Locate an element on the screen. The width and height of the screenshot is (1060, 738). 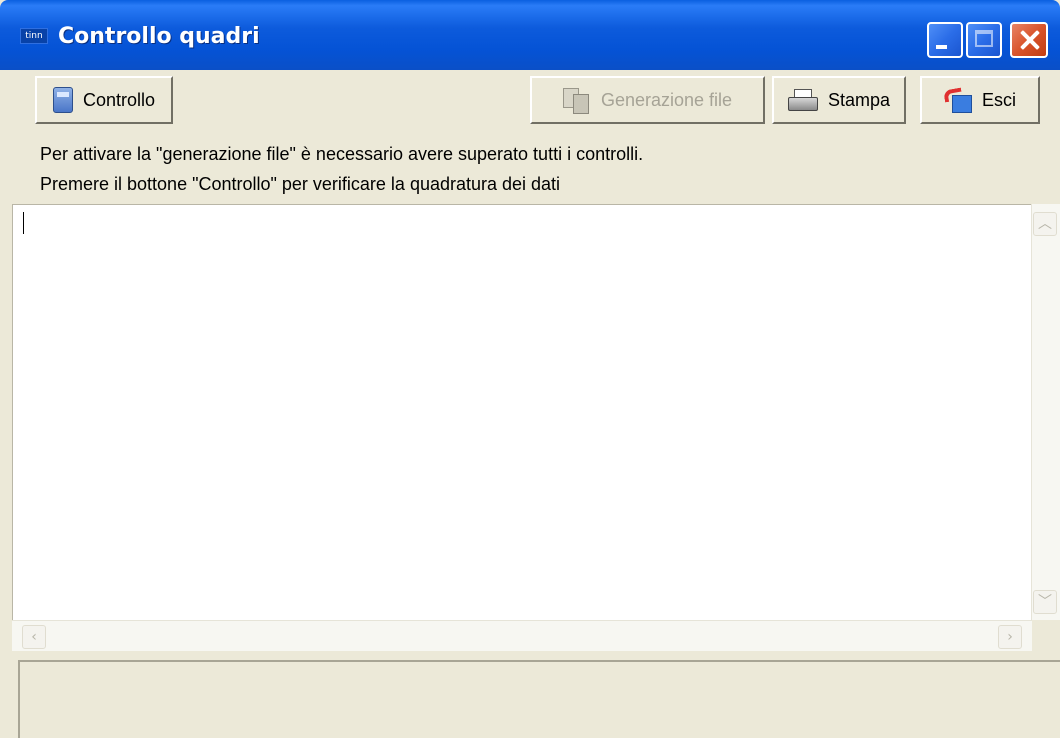
toolbar: Controllo Generazione file Stampa Esci is located at coordinates (530, 102).